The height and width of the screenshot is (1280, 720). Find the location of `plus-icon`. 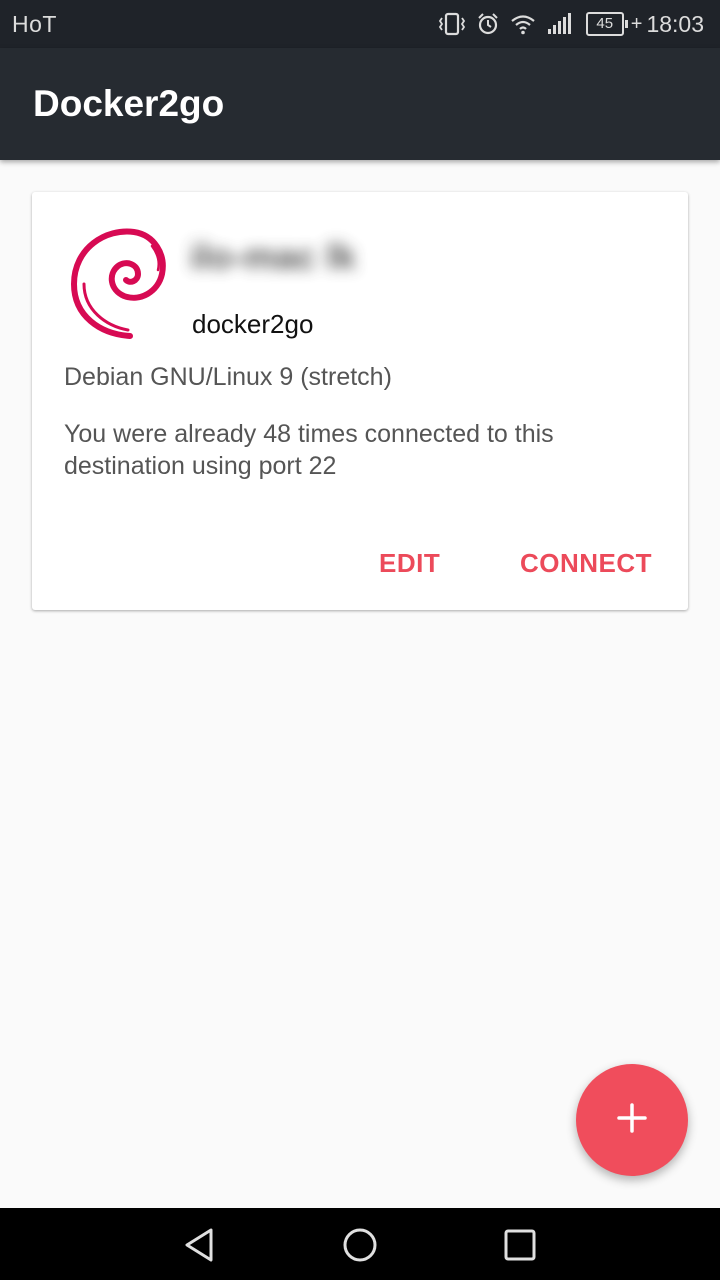

plus-icon is located at coordinates (632, 1120).